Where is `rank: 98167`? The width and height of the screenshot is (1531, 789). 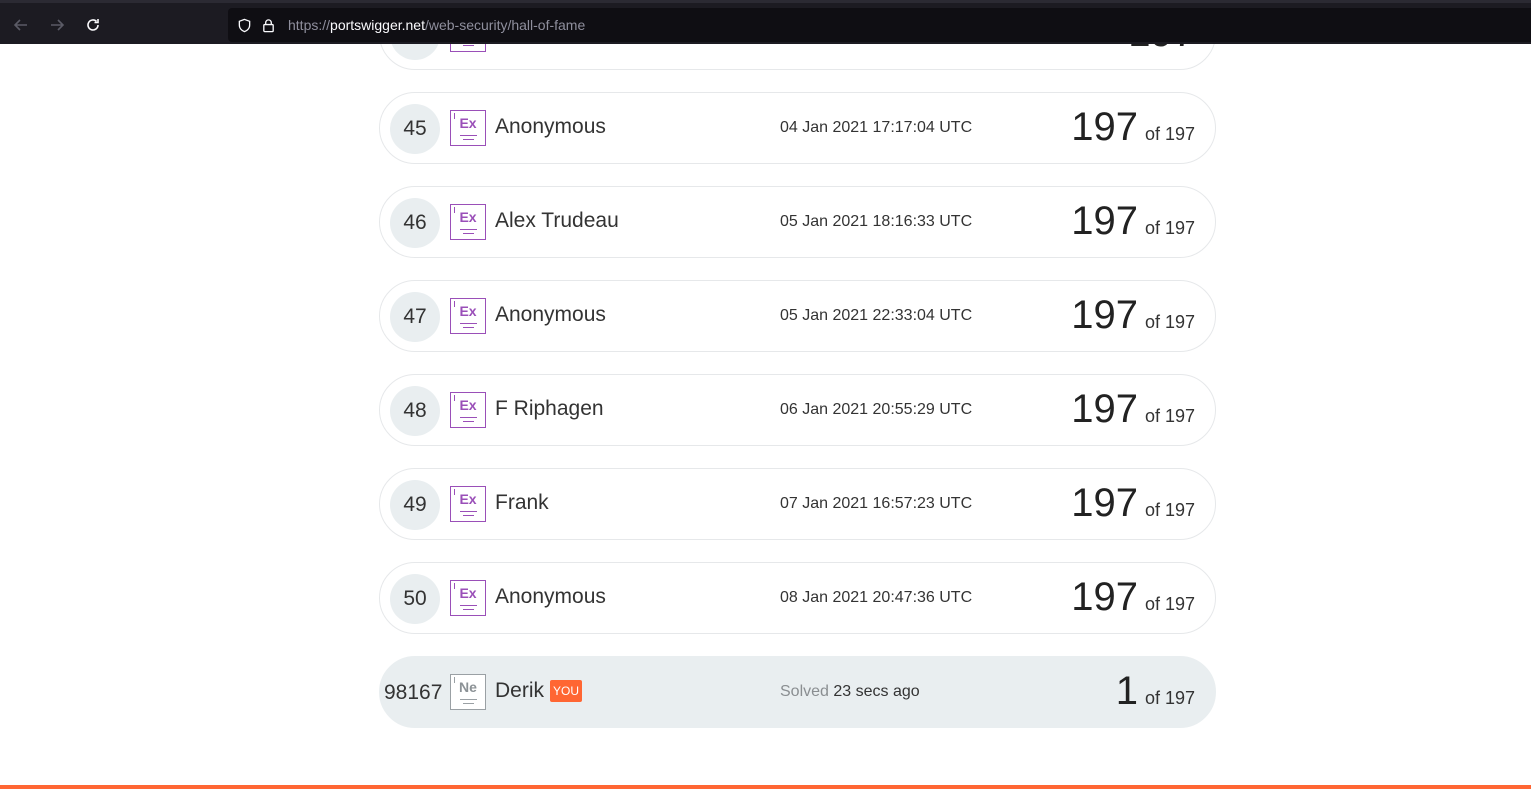
rank: 98167 is located at coordinates (413, 692).